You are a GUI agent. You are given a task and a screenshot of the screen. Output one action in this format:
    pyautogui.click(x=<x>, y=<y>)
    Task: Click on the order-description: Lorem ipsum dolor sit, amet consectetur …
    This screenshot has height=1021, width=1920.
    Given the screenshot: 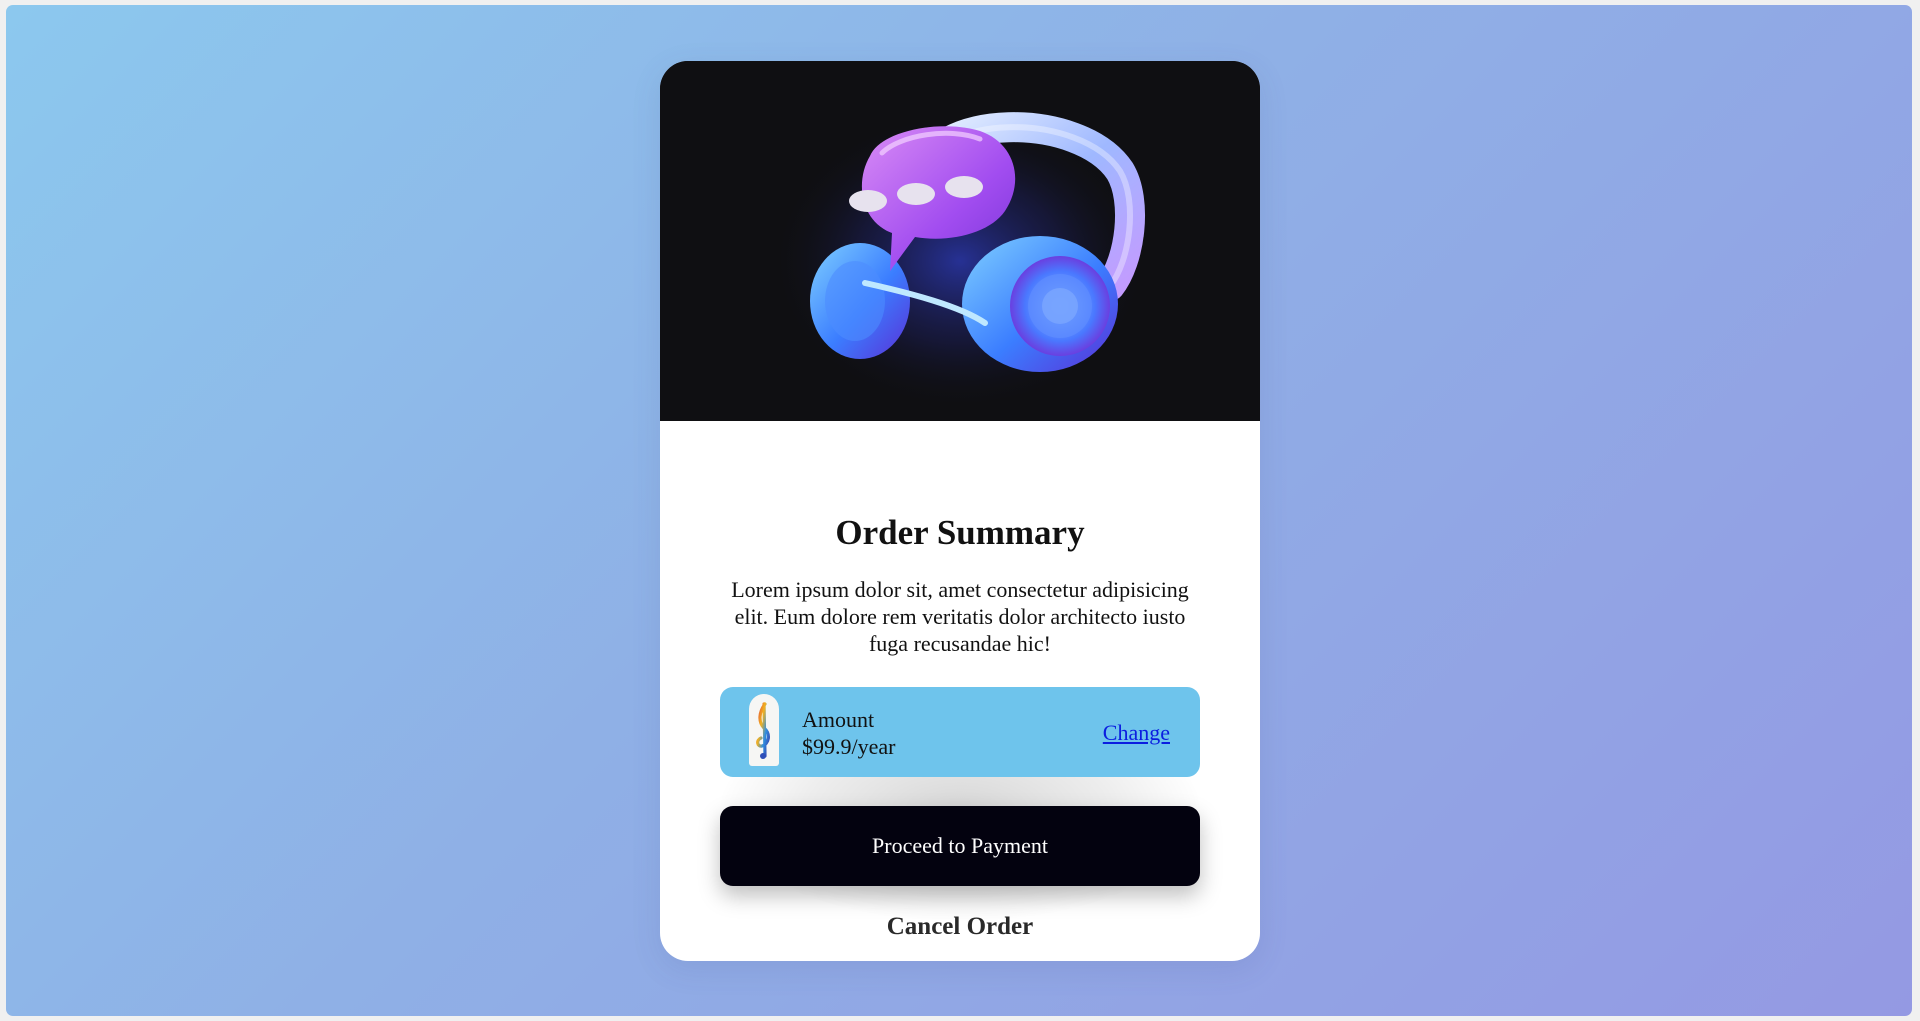 What is the action you would take?
    pyautogui.click(x=960, y=616)
    